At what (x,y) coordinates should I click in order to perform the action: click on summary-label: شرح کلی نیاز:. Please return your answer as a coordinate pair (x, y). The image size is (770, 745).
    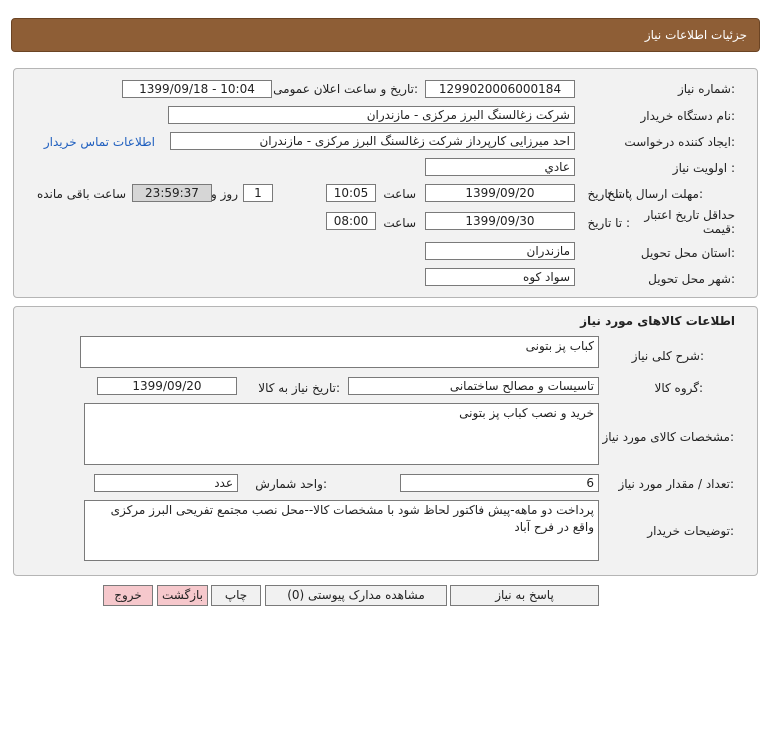
    Looking at the image, I should click on (667, 356).